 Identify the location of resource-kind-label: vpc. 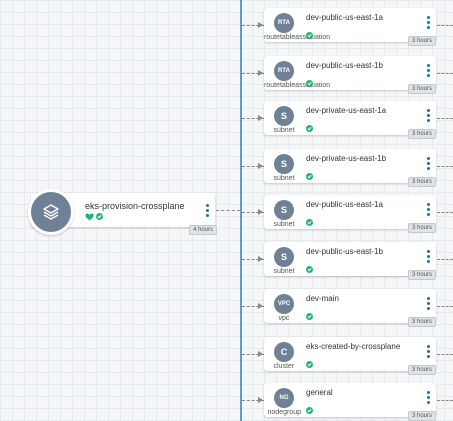
(284, 318).